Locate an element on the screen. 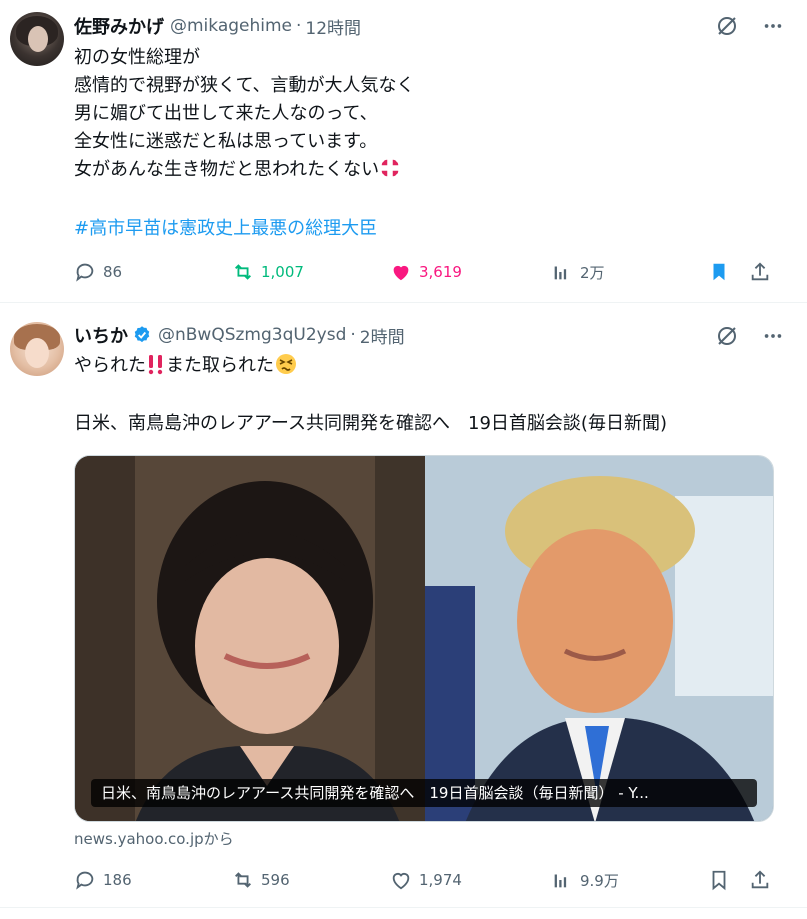 The image size is (807, 919). tweet-line: 感情的で視野が狭くて、言動が大人気なく is located at coordinates (244, 85).